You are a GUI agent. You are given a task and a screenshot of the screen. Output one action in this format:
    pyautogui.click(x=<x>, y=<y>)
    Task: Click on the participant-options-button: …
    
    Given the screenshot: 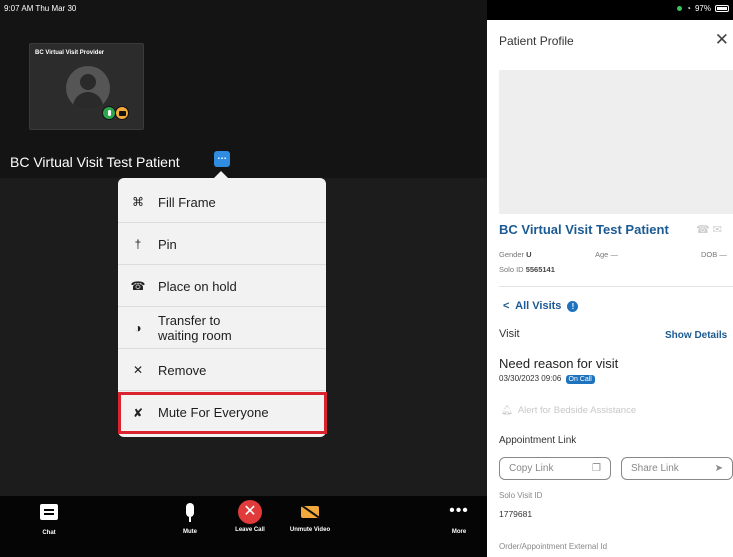 What is the action you would take?
    pyautogui.click(x=222, y=159)
    